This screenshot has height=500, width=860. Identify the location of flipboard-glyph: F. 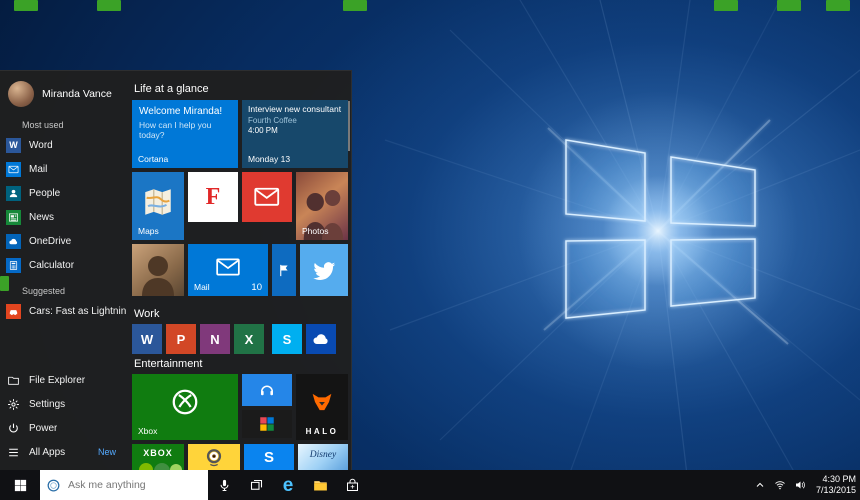
(213, 196).